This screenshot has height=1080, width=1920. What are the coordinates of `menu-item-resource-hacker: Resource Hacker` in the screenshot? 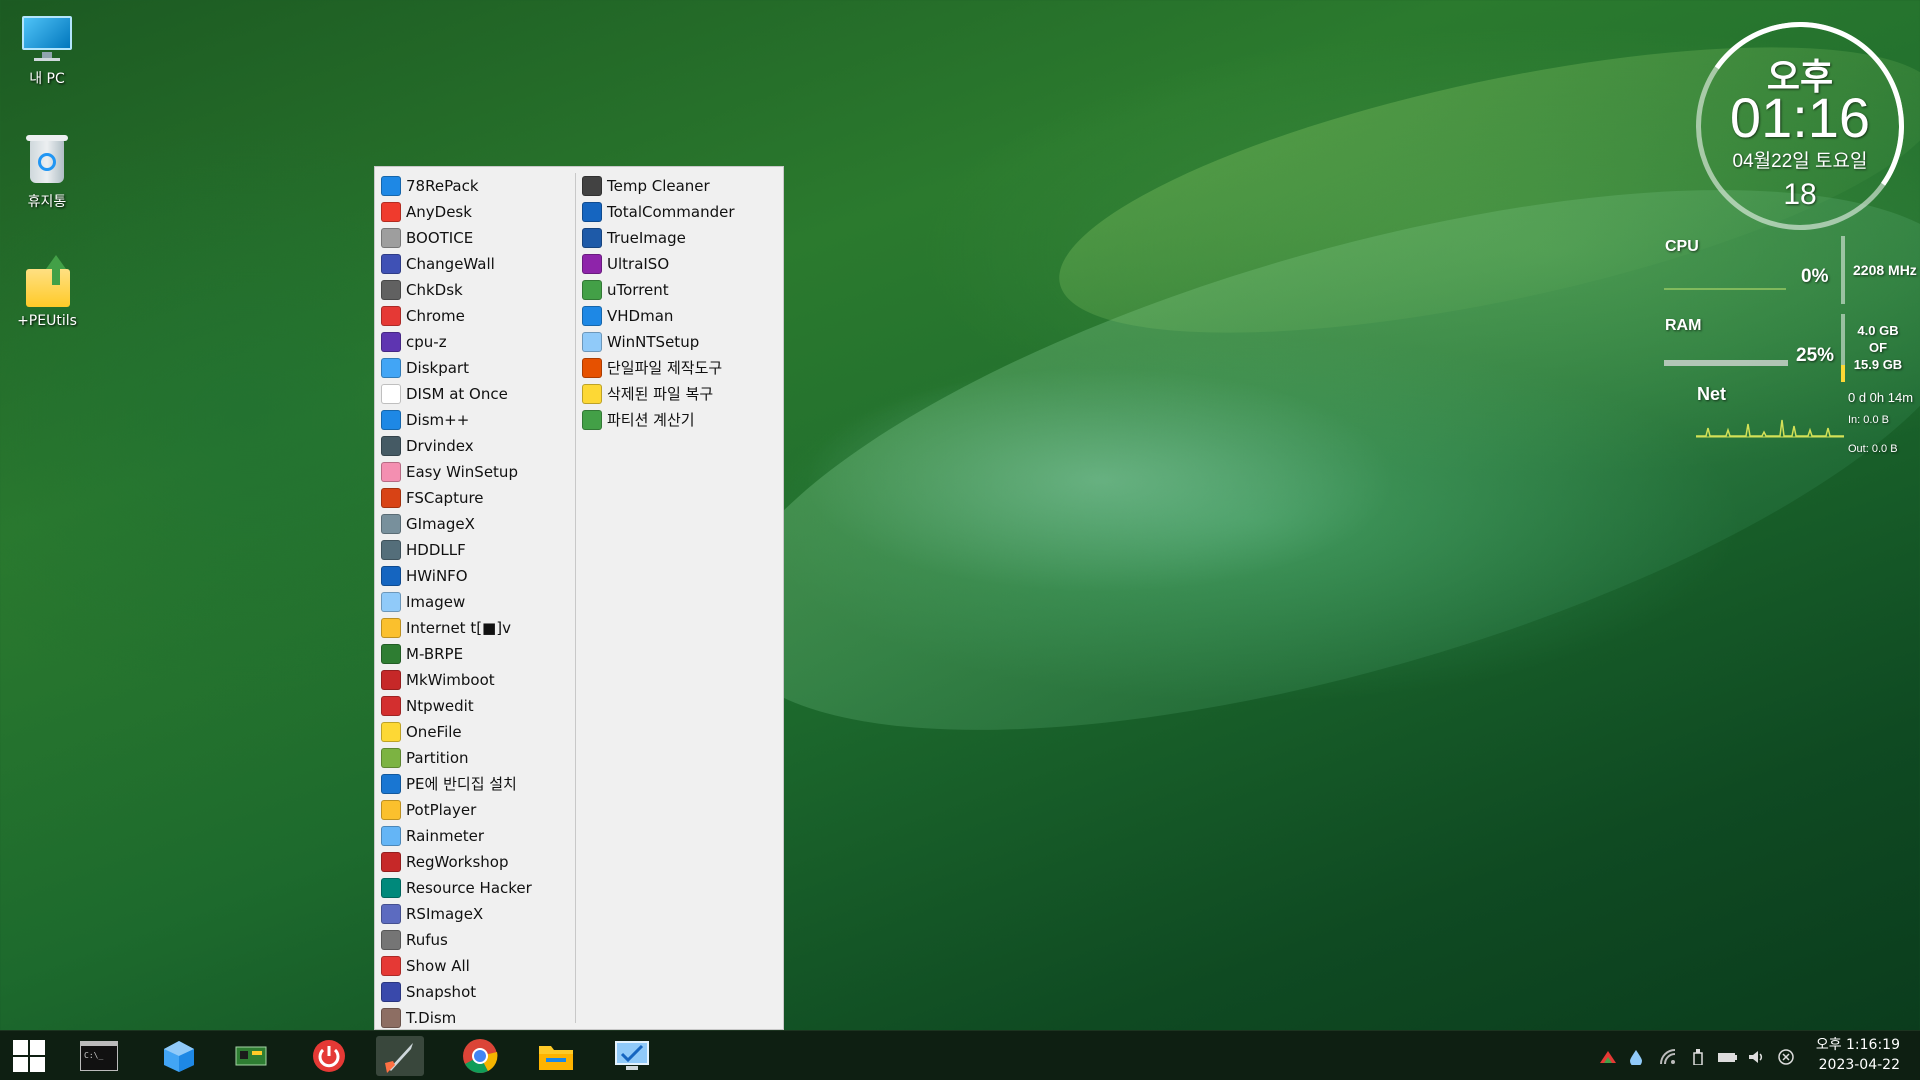 It's located at (475, 888).